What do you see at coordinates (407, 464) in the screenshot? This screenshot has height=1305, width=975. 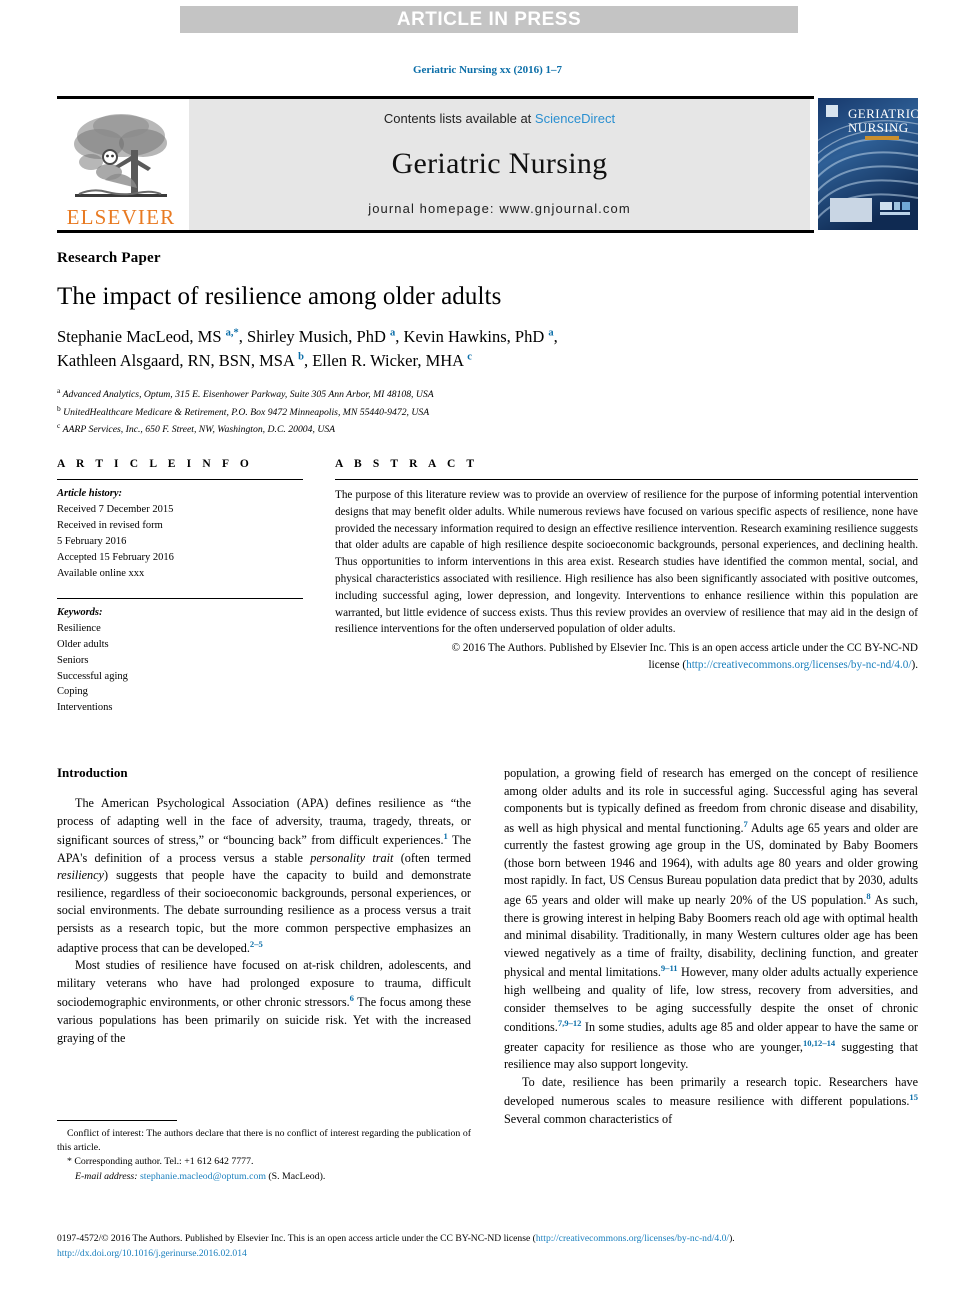 I see `abstract-heading: A B S T R A C T` at bounding box center [407, 464].